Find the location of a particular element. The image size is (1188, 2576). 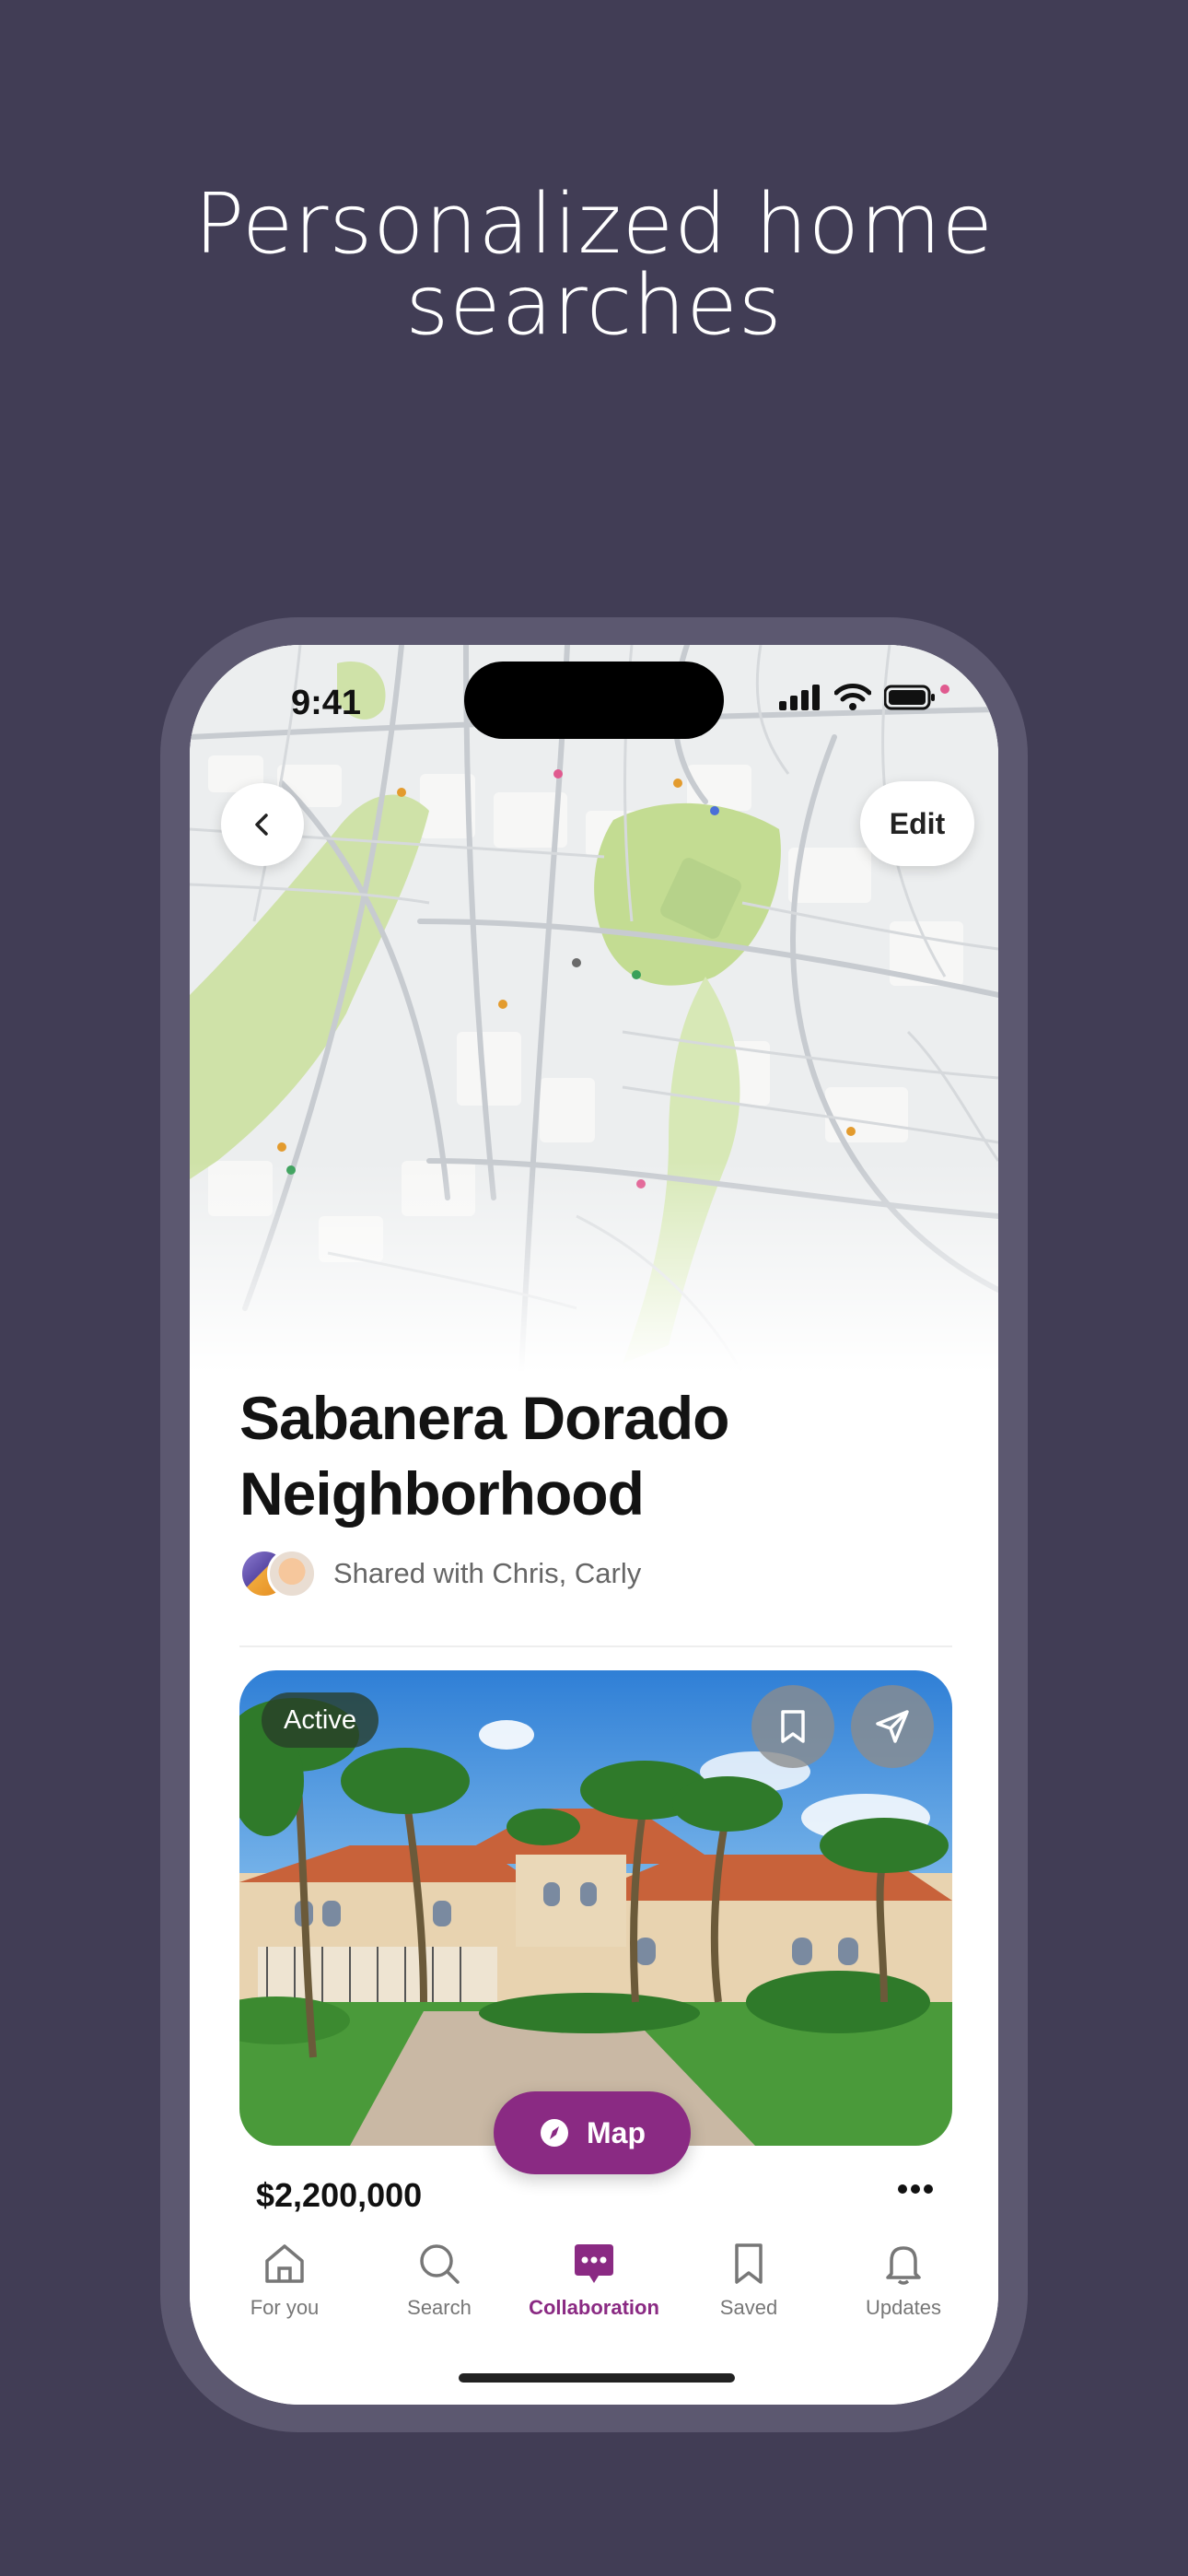

search-title: Sabanera Dorado Neighborhood is located at coordinates (598, 1455).